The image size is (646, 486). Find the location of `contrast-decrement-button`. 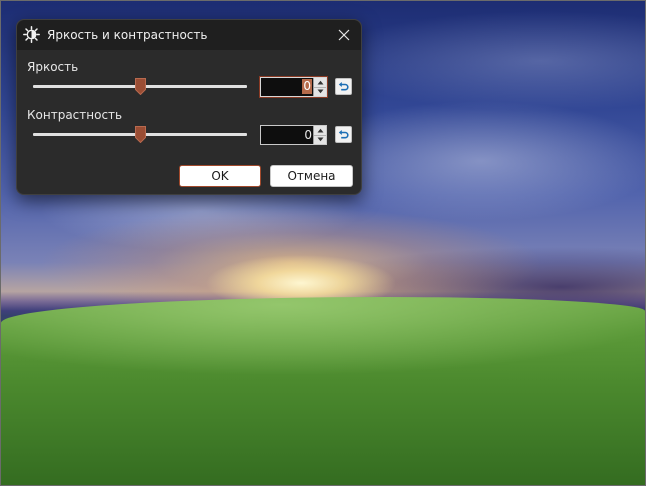

contrast-decrement-button is located at coordinates (320, 139).